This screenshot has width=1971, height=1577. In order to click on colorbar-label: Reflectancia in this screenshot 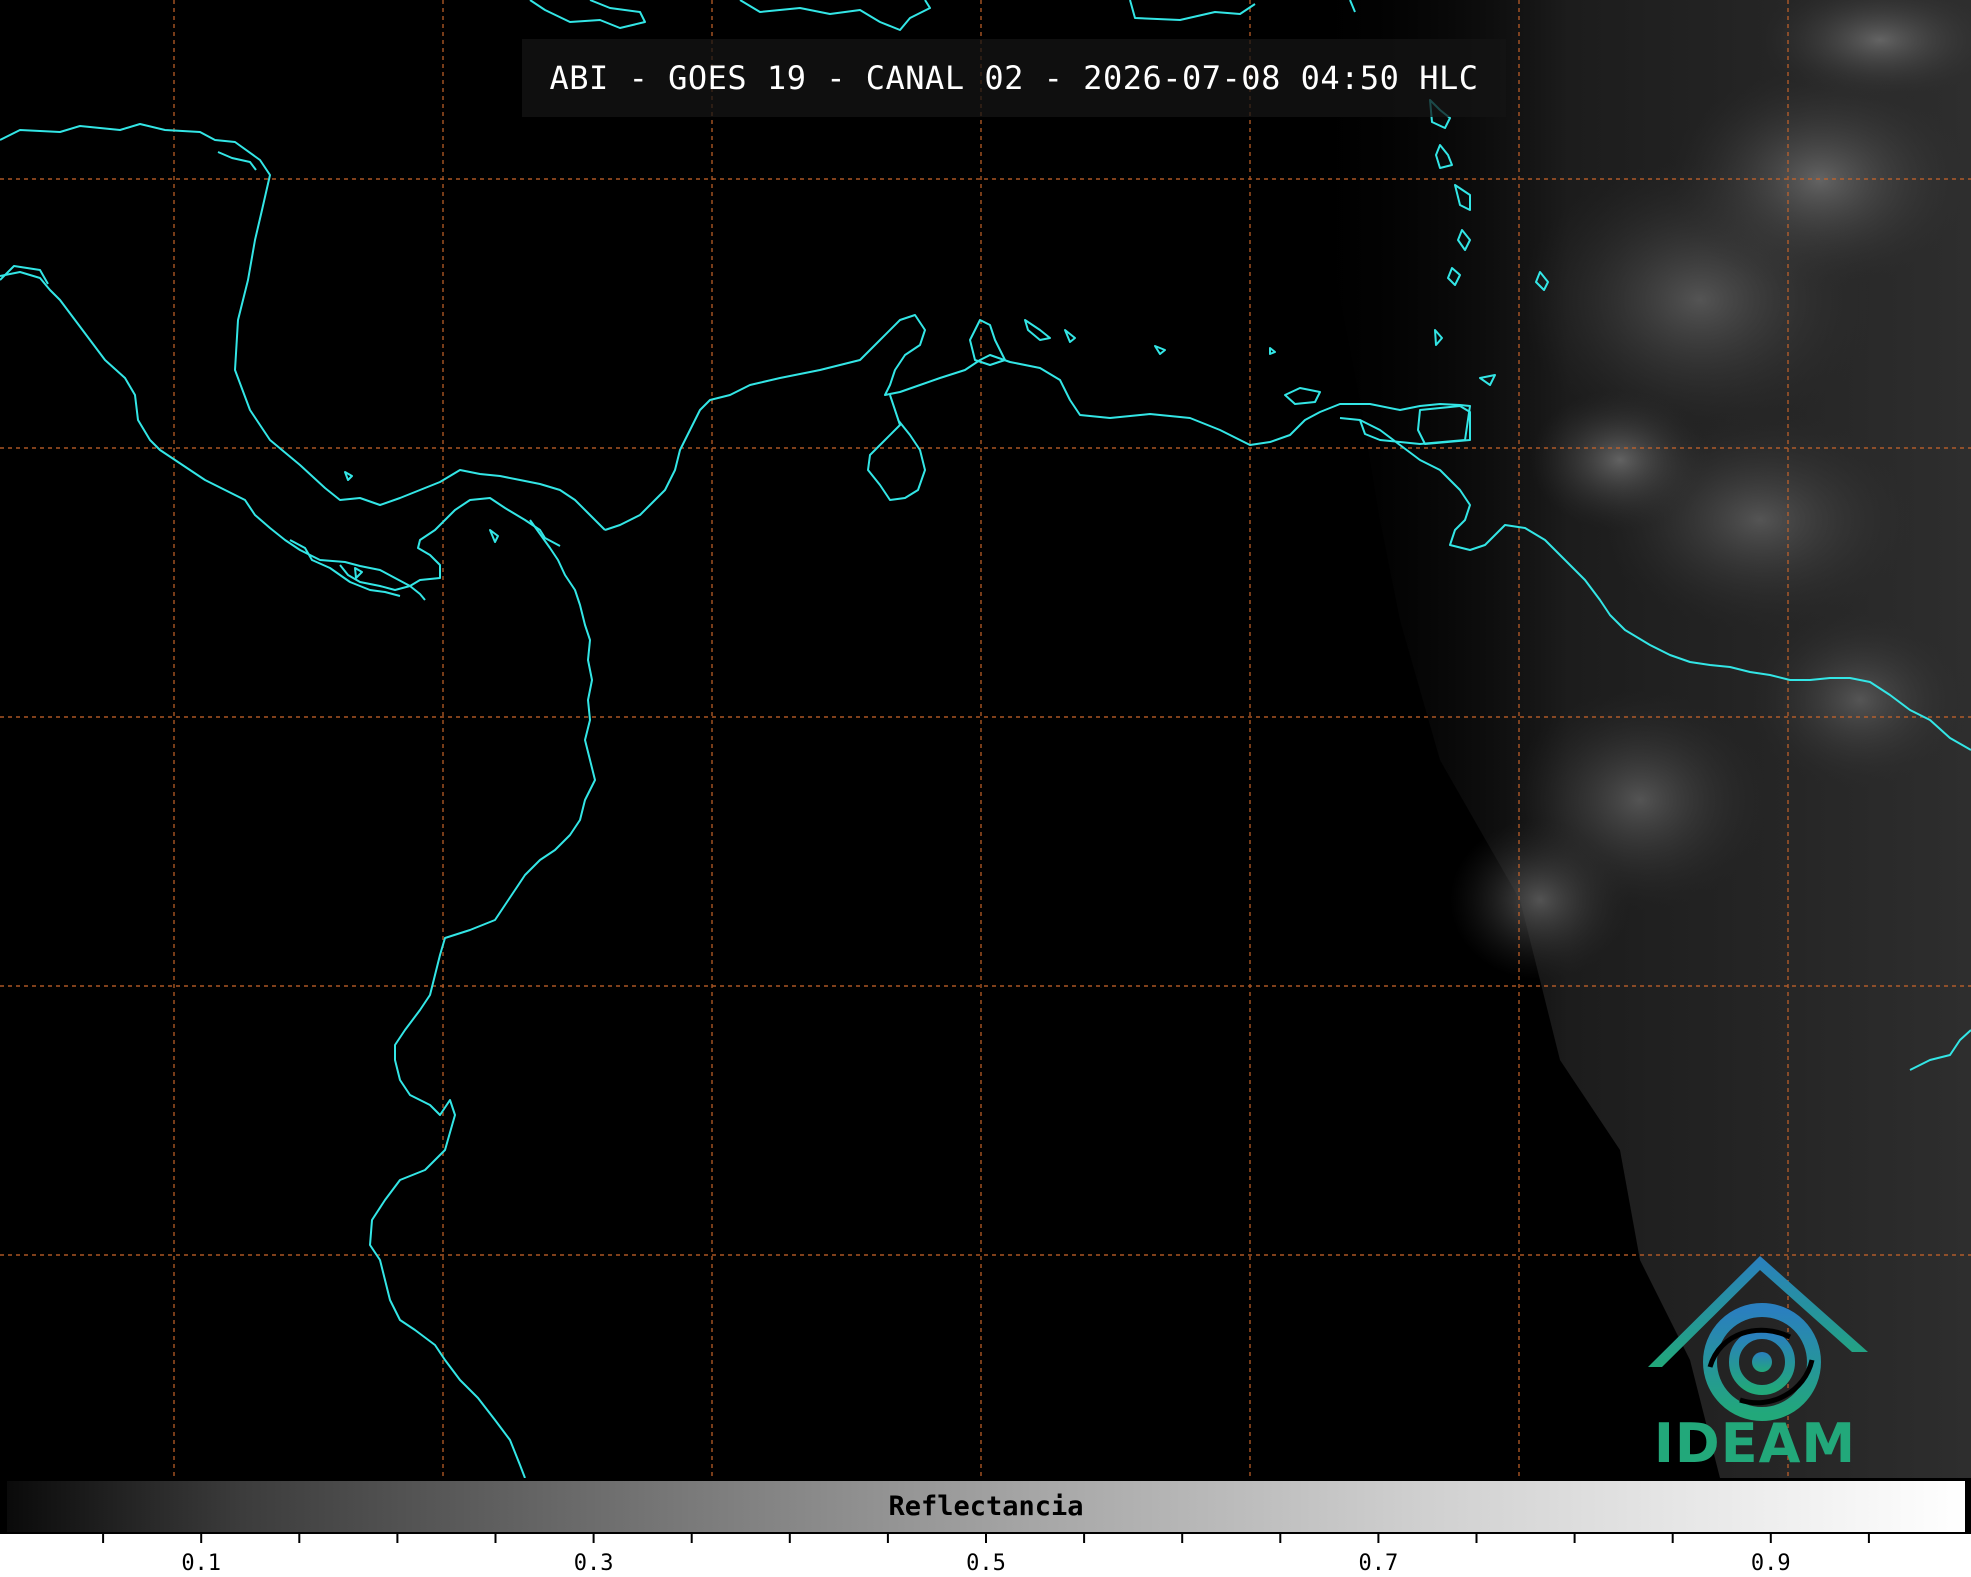, I will do `click(986, 1506)`.